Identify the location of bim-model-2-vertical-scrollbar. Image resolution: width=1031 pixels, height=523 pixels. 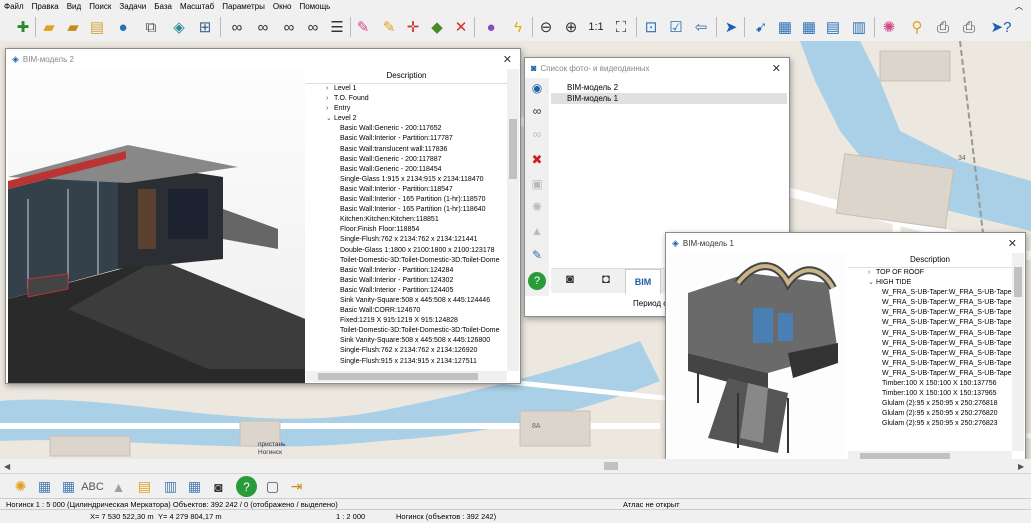
(513, 220).